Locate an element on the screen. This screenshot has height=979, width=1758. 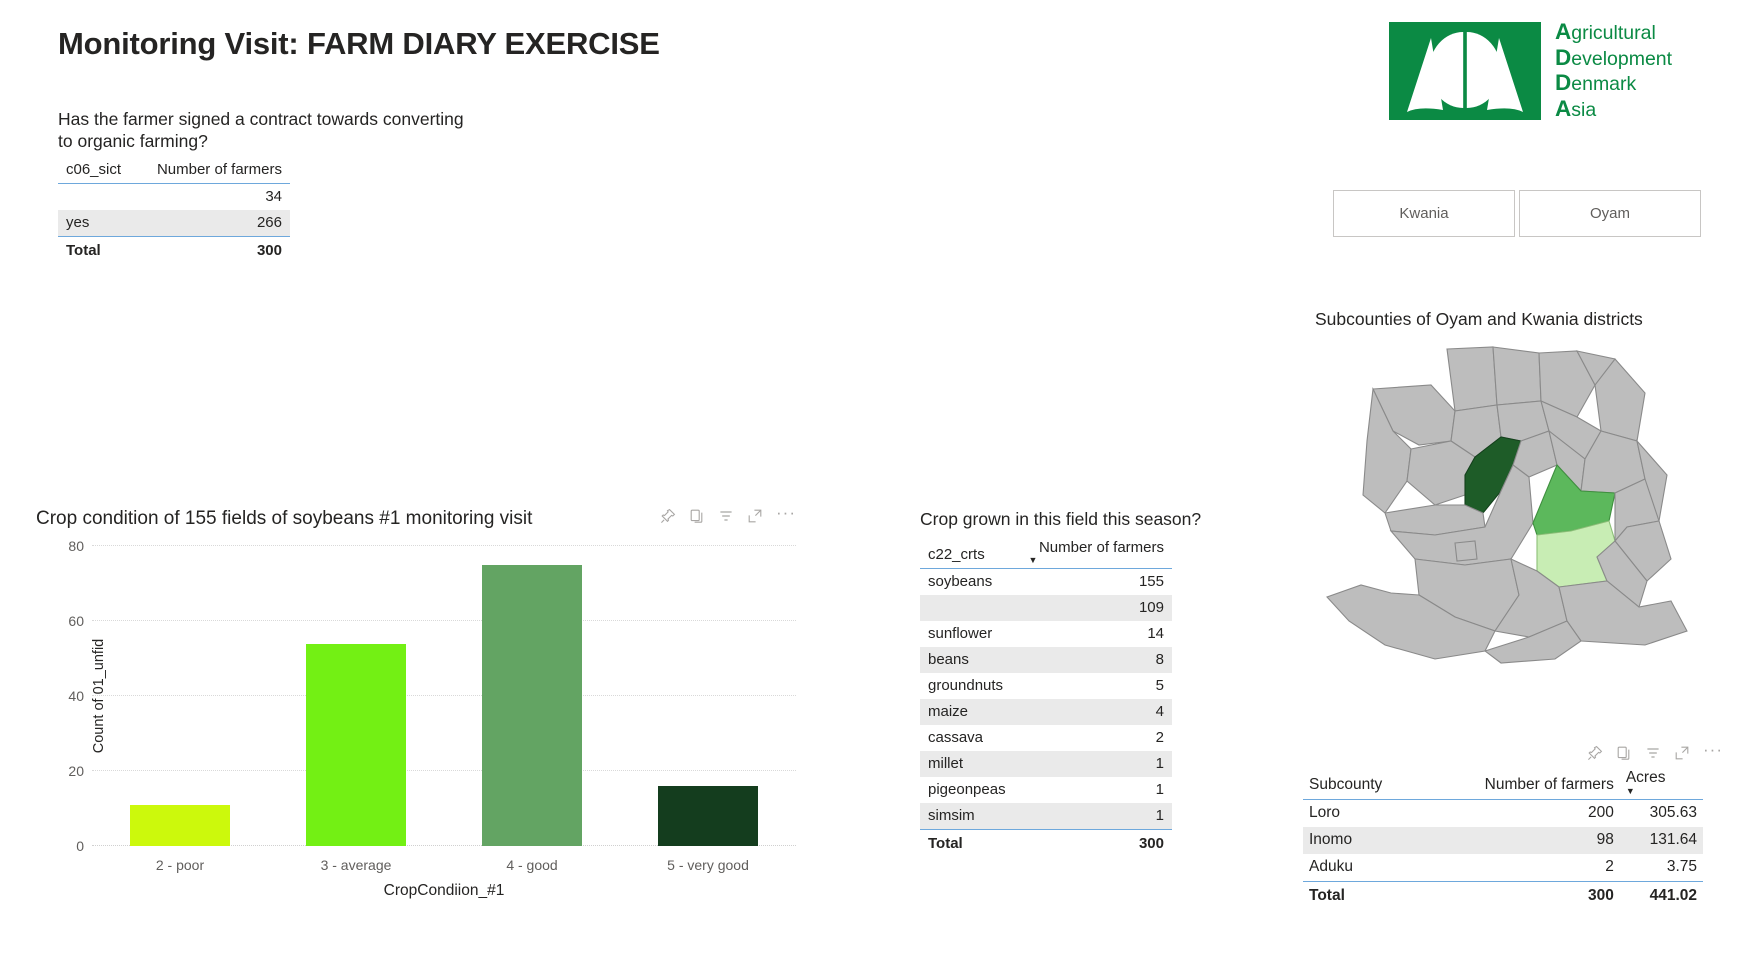
table-row: beans 8 is located at coordinates (1046, 660).